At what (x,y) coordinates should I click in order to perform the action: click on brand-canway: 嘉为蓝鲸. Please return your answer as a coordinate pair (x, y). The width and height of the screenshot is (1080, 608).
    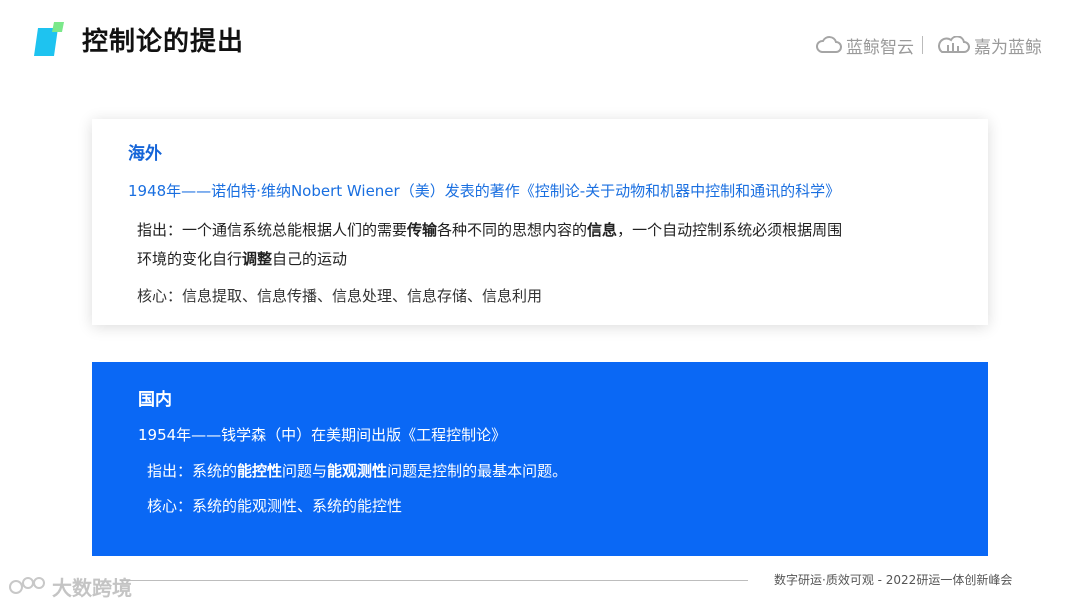
    Looking at the image, I should click on (990, 46).